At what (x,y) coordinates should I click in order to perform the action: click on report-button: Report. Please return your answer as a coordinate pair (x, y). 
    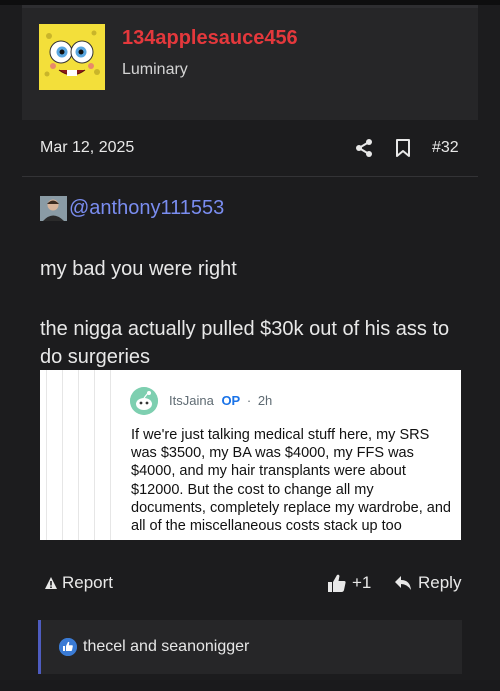
    Looking at the image, I should click on (78, 583).